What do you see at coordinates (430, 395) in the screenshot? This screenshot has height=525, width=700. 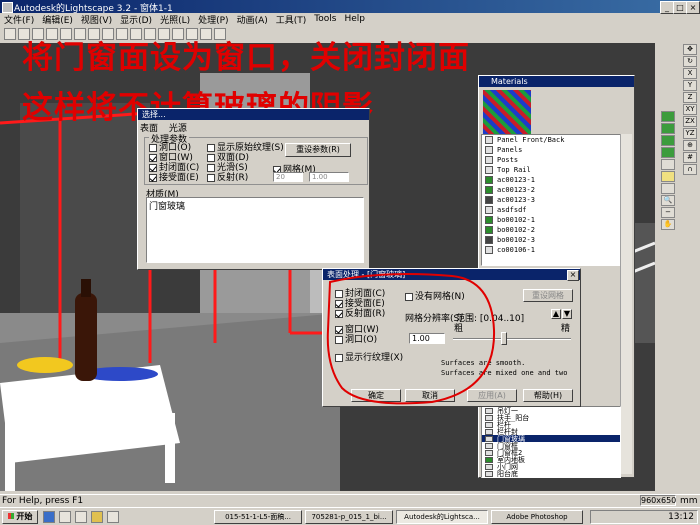 I see `cancel-button: 取消` at bounding box center [430, 395].